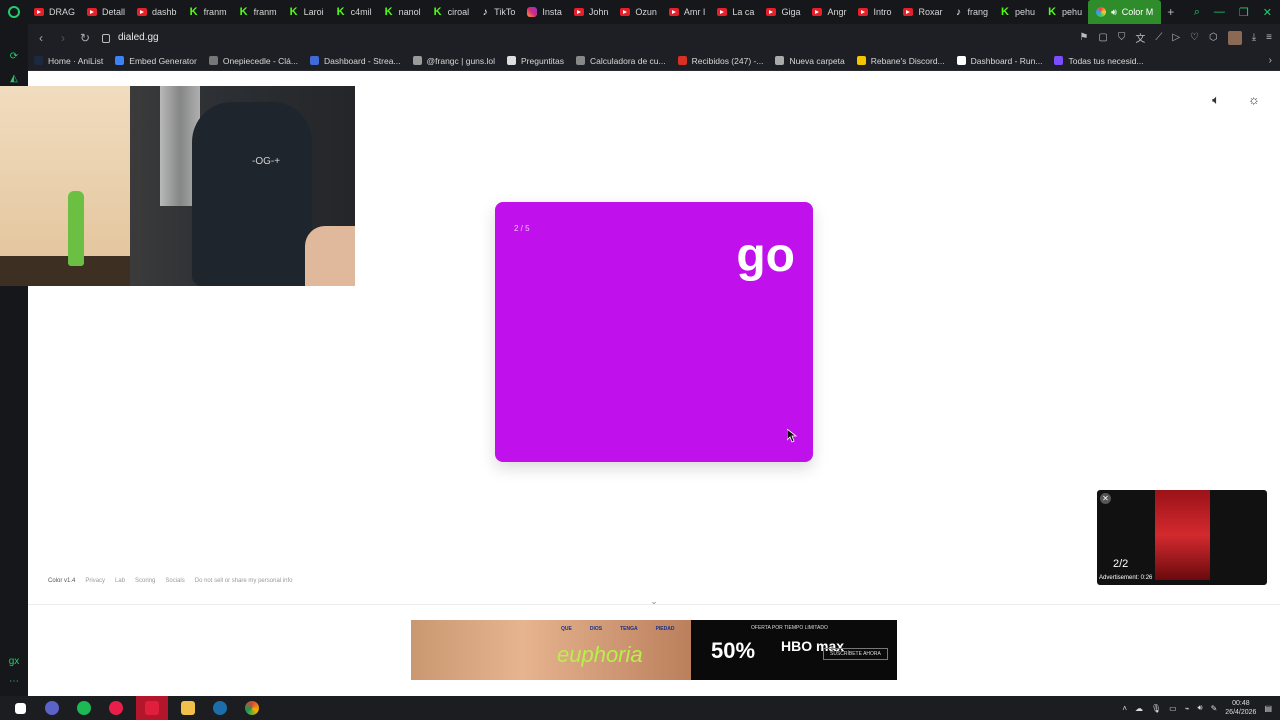 Image resolution: width=1280 pixels, height=720 pixels. What do you see at coordinates (1170, 12) in the screenshot?
I see `new-tab-button: +` at bounding box center [1170, 12].